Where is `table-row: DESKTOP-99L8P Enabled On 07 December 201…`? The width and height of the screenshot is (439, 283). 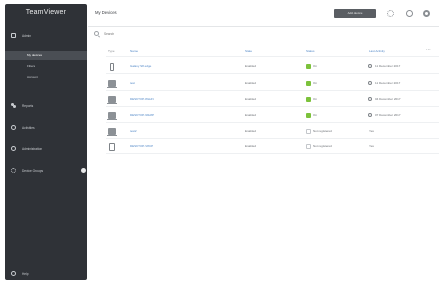
table-row: DESKTOP-99L8P Enabled On 07 December 201… is located at coordinates (219, 116).